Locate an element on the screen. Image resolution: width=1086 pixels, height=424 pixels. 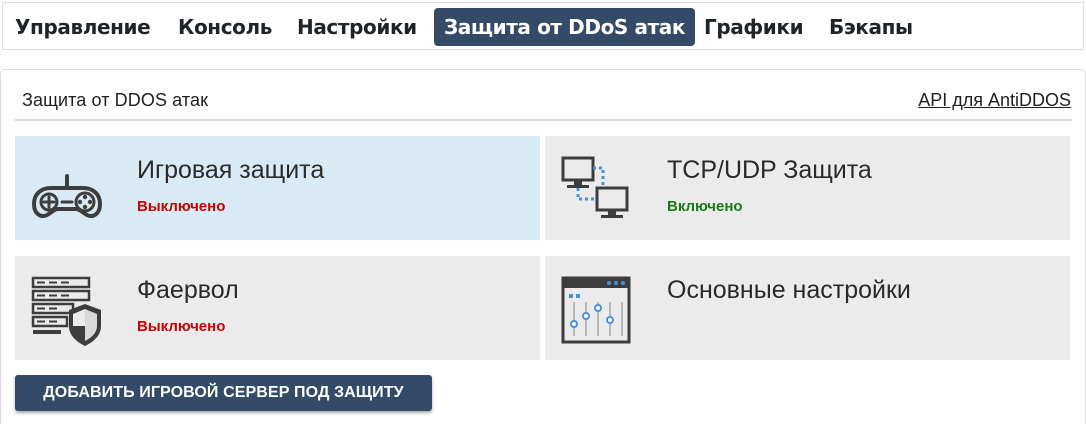
gamepad-icon is located at coordinates (67, 192).